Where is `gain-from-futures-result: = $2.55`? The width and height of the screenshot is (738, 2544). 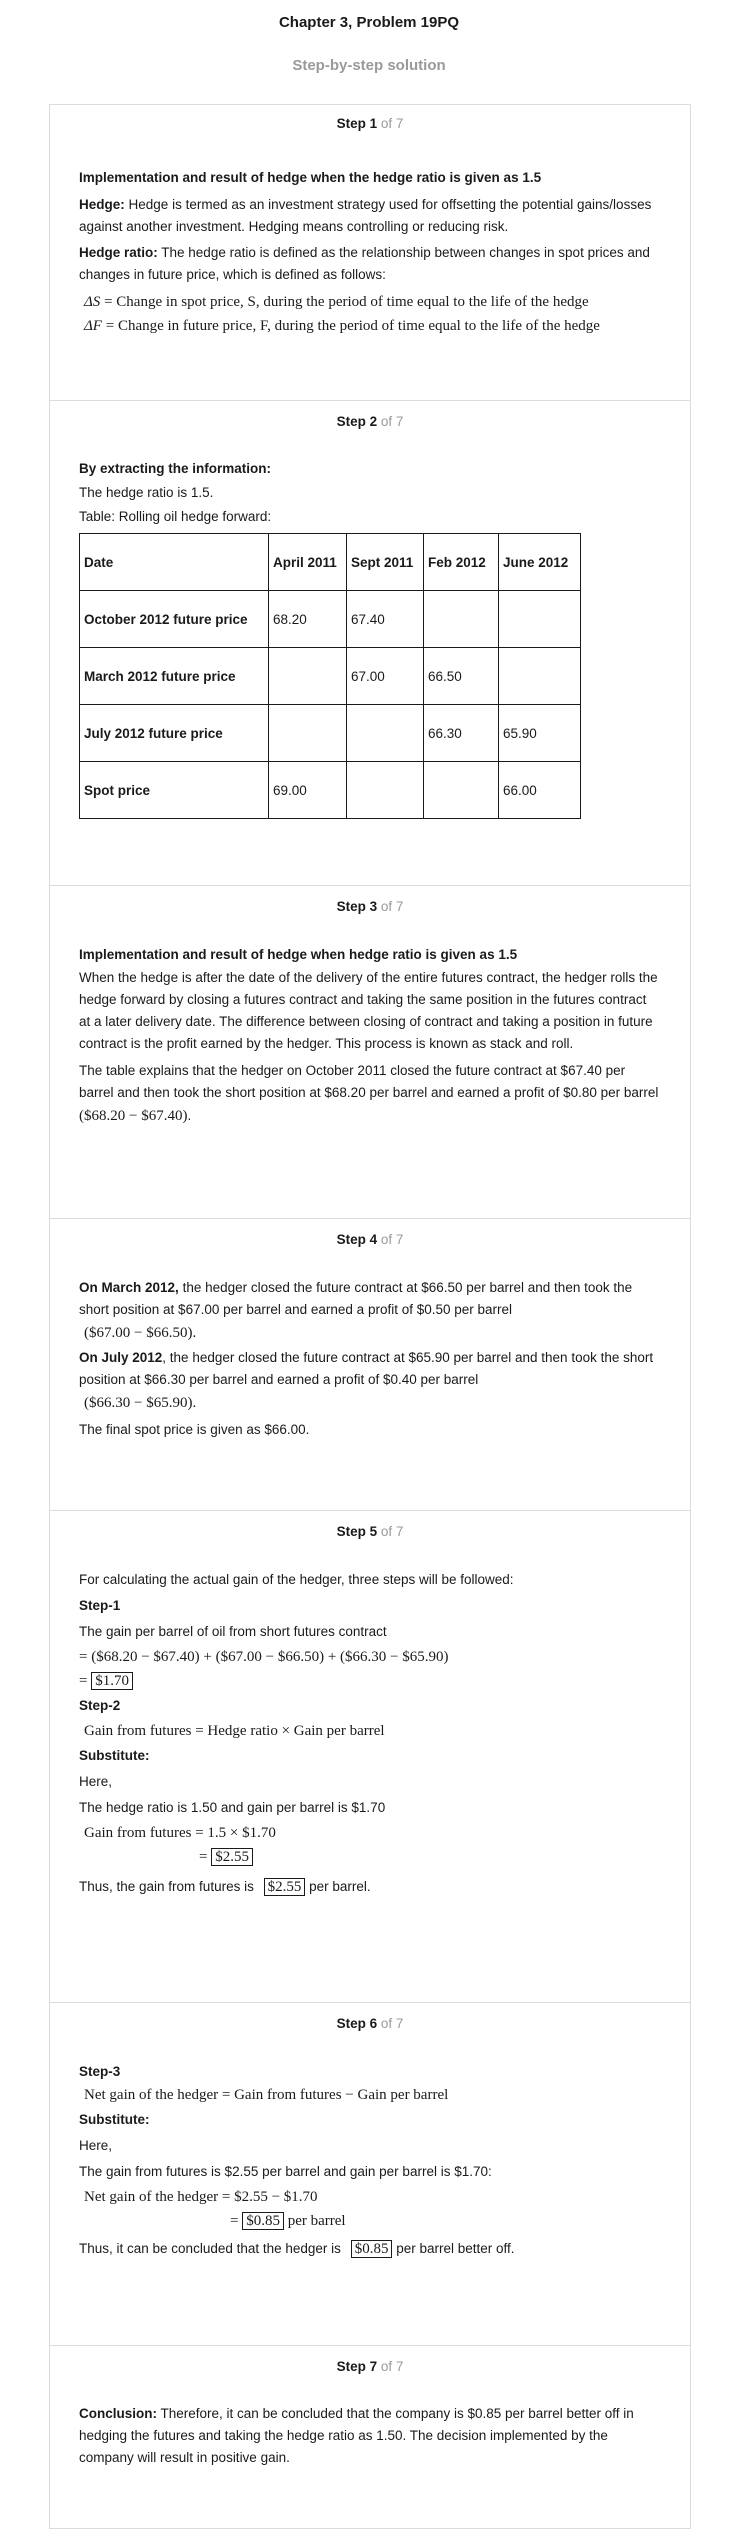 gain-from-futures-result: = $2.55 is located at coordinates (370, 1857).